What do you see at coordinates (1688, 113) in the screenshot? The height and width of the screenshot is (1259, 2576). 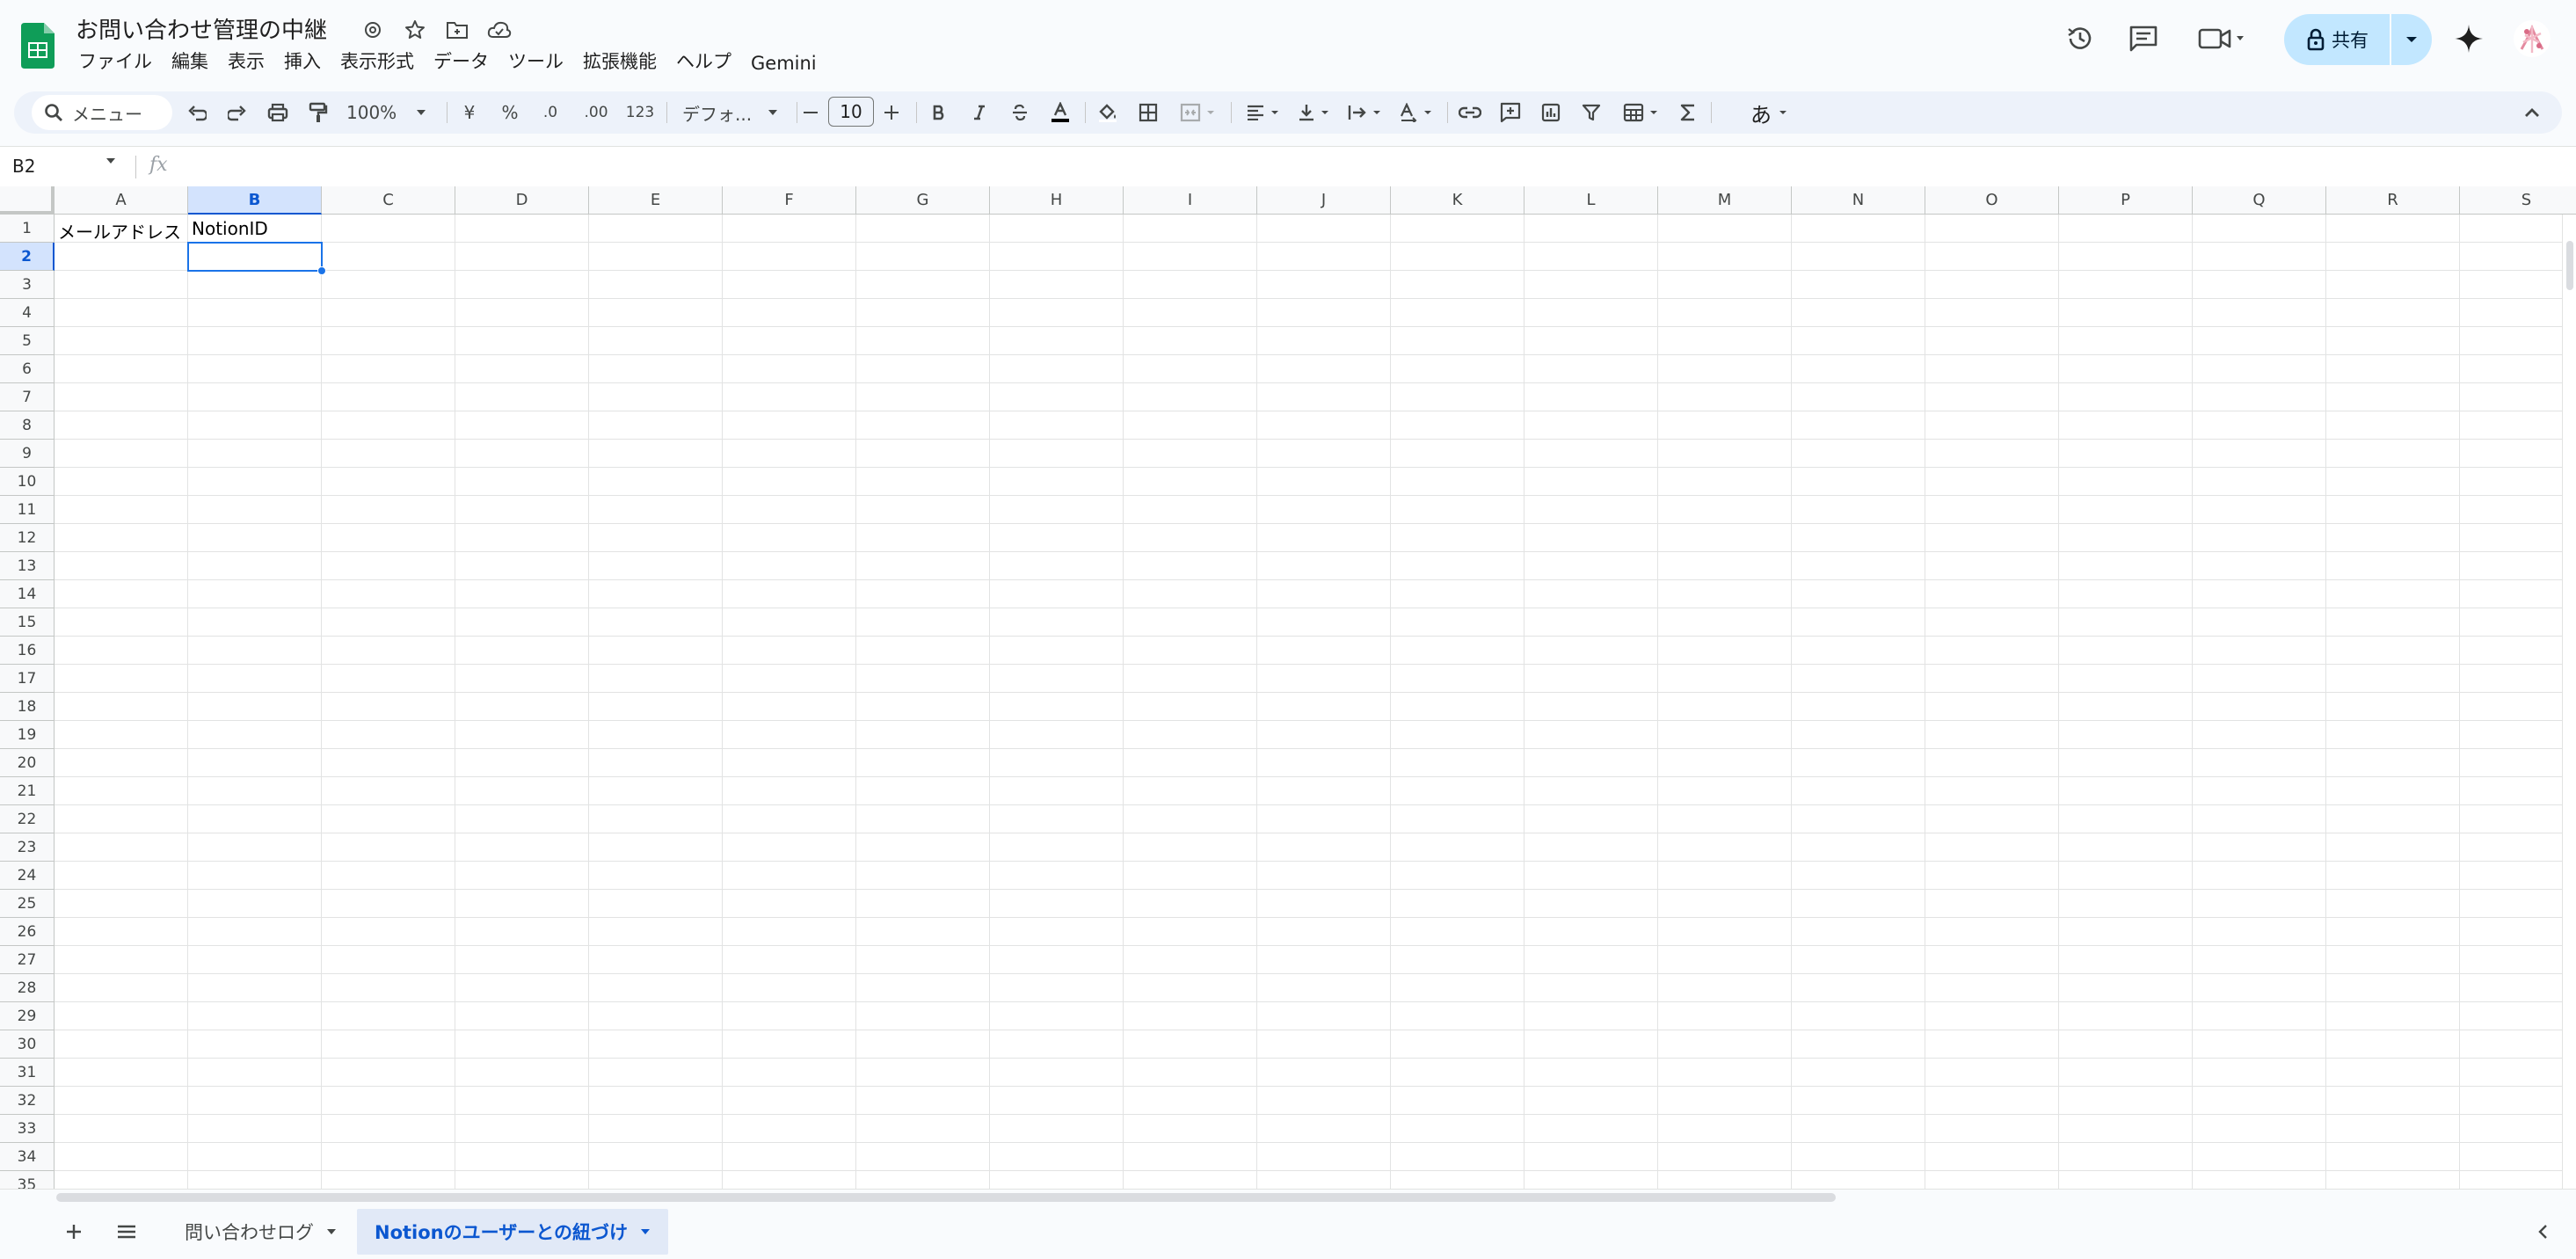 I see `functions-button` at bounding box center [1688, 113].